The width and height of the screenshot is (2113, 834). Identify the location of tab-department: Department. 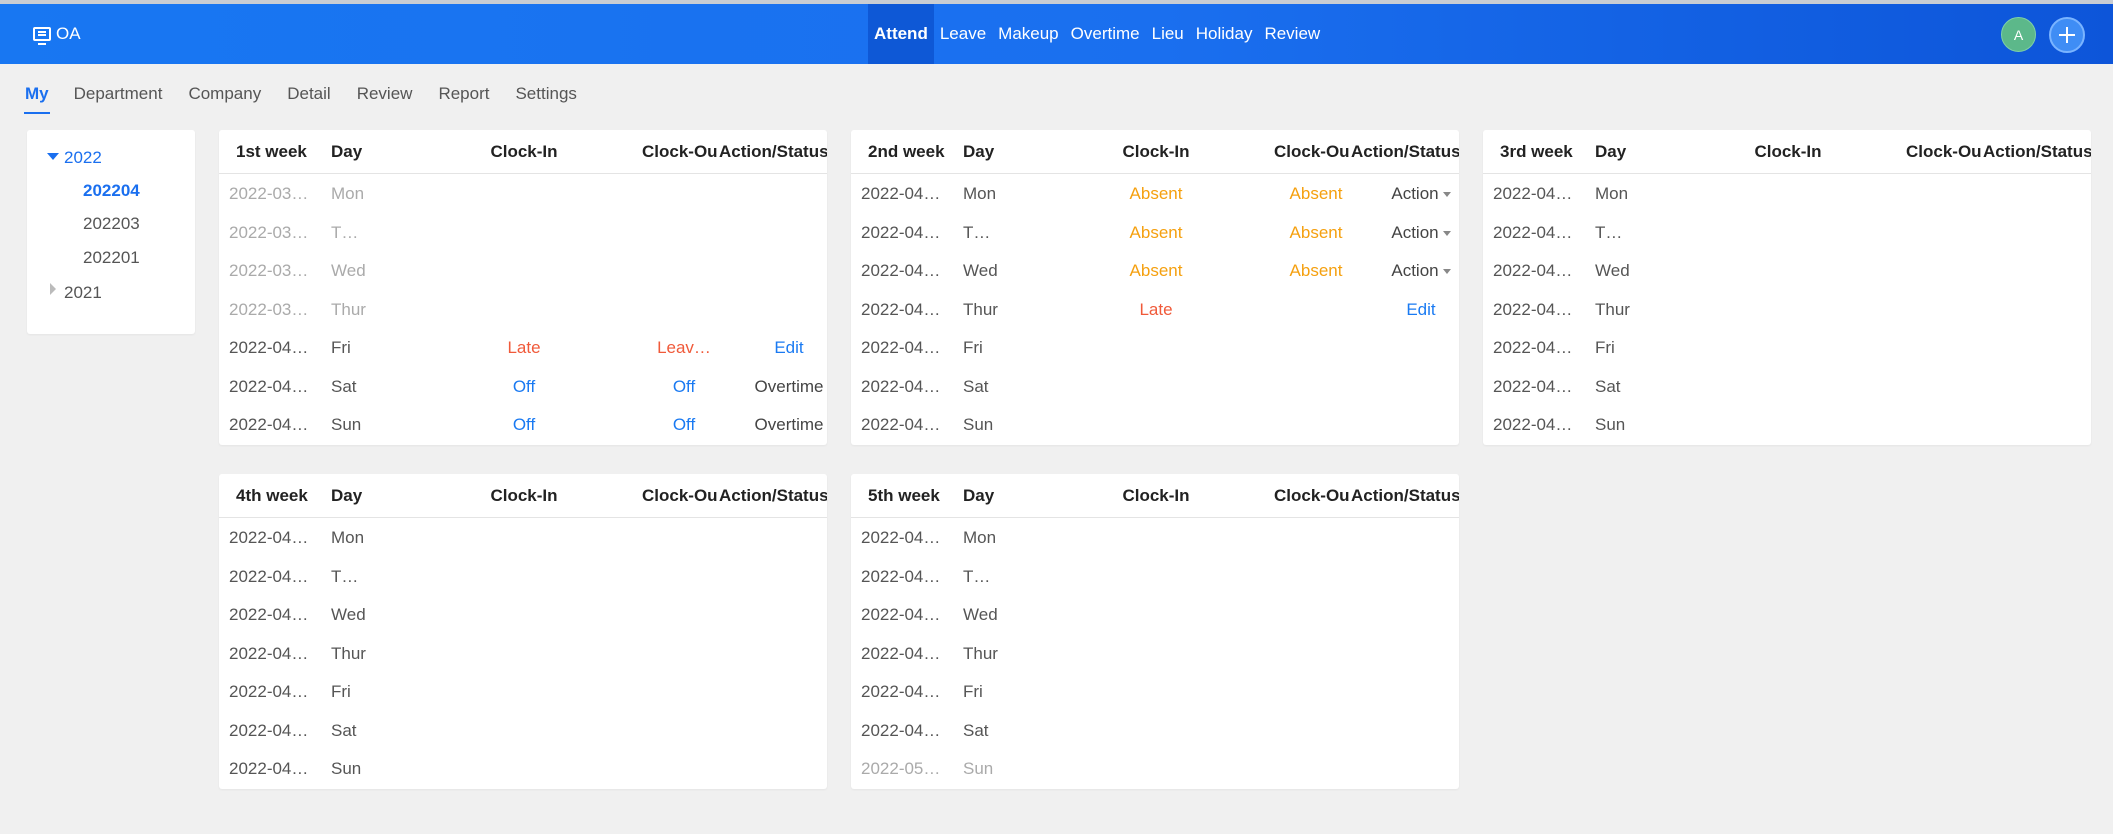
(118, 97).